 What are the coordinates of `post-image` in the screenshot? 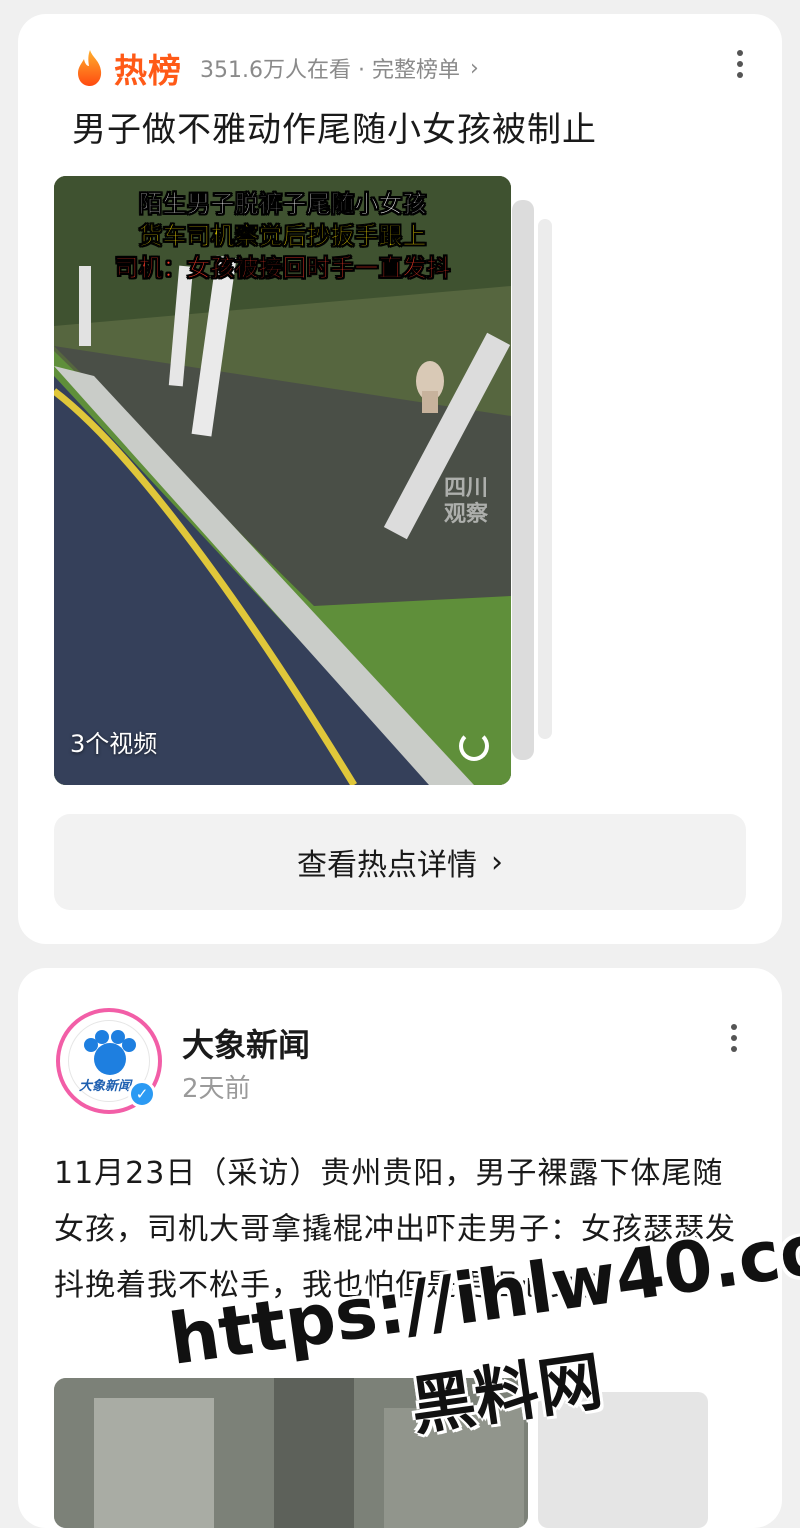 It's located at (291, 1453).